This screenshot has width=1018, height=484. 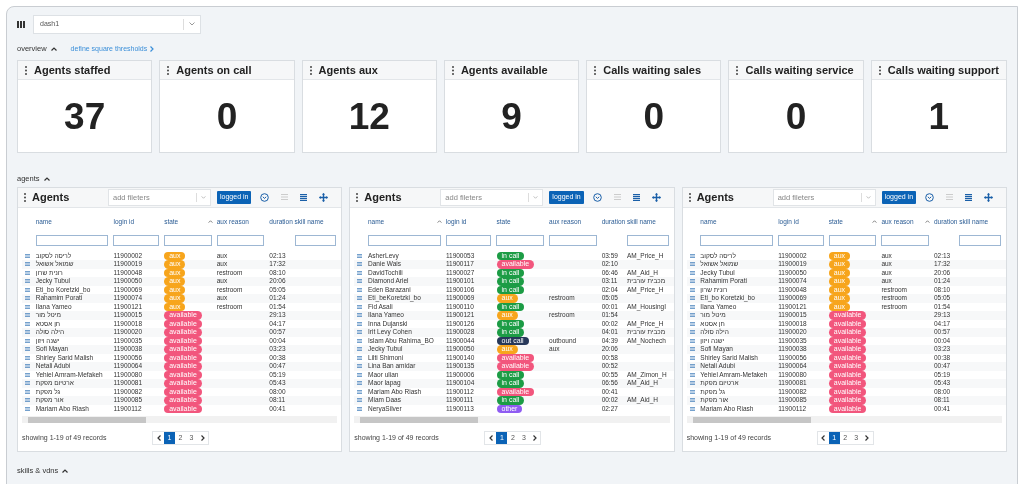 What do you see at coordinates (867, 438) in the screenshot?
I see `chevron-right-icon` at bounding box center [867, 438].